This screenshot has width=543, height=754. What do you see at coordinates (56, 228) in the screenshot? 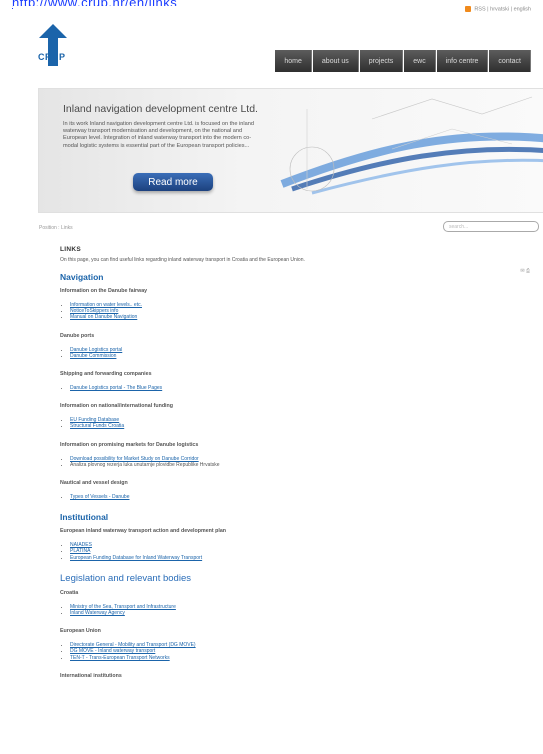
I see `breadcrumb: Position : Links` at bounding box center [56, 228].